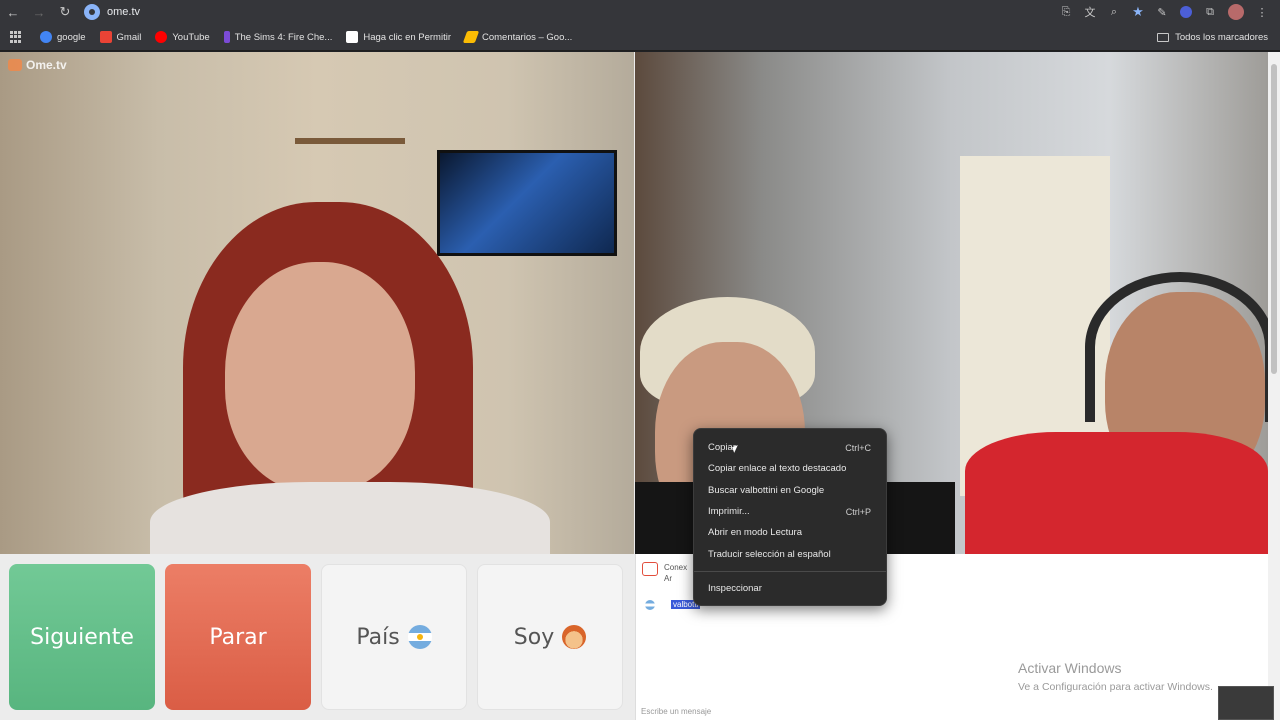  Describe the element at coordinates (790, 571) in the screenshot. I see `menu-separator` at that location.